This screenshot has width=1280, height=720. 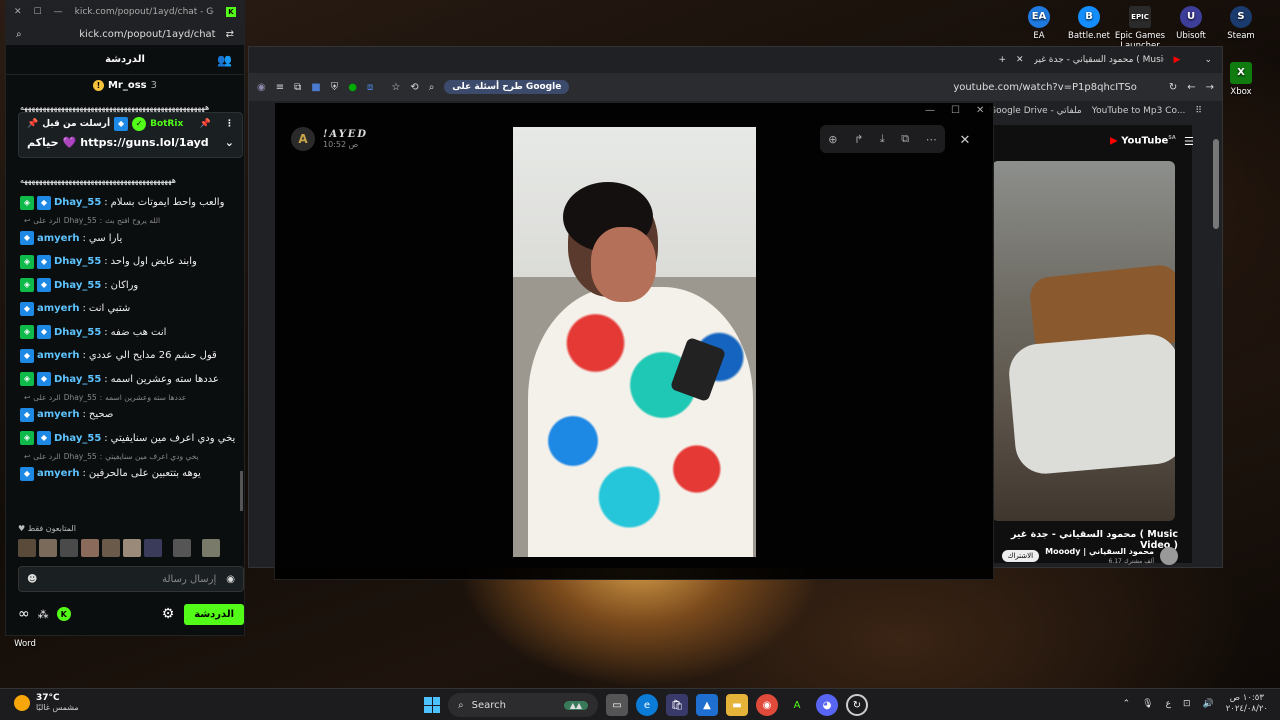 What do you see at coordinates (1210, 87) in the screenshot?
I see `forward-icon: →` at bounding box center [1210, 87].